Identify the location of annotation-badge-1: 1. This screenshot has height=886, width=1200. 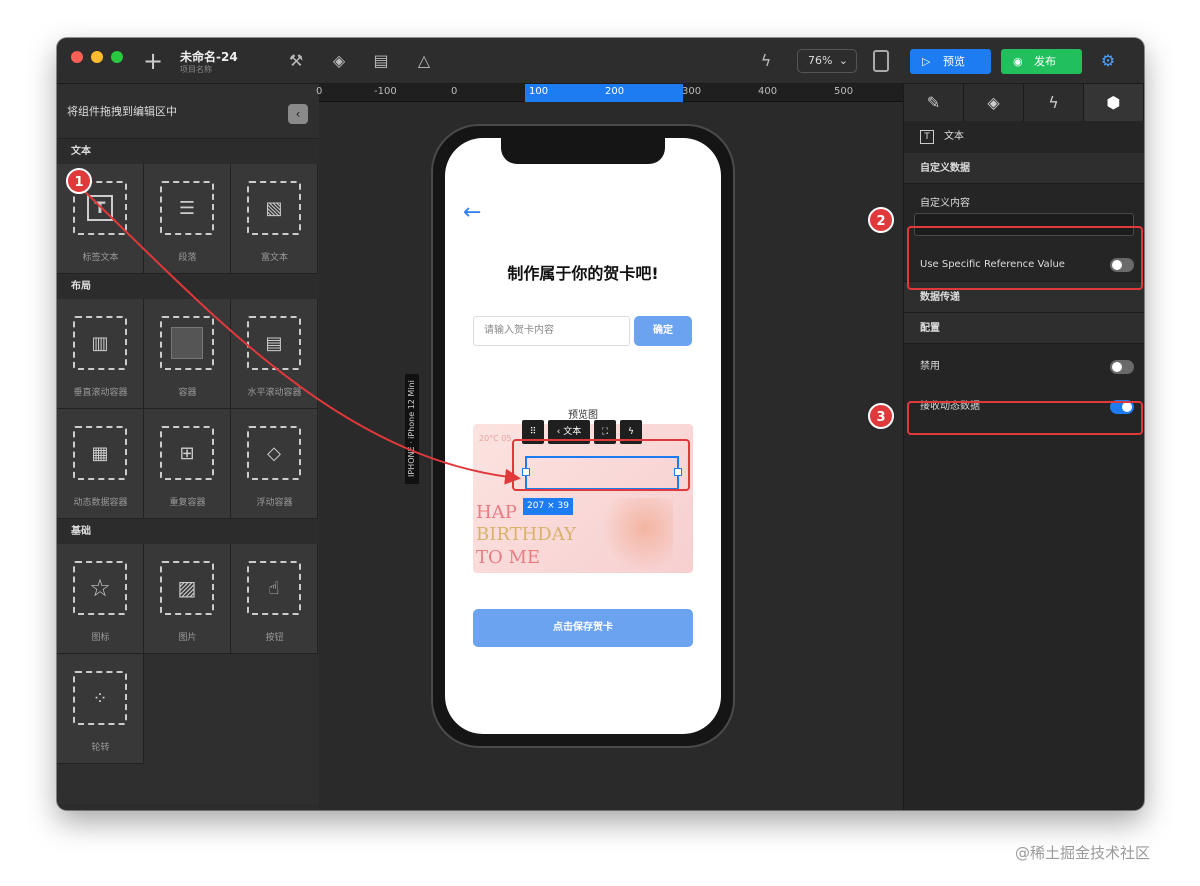
(79, 181).